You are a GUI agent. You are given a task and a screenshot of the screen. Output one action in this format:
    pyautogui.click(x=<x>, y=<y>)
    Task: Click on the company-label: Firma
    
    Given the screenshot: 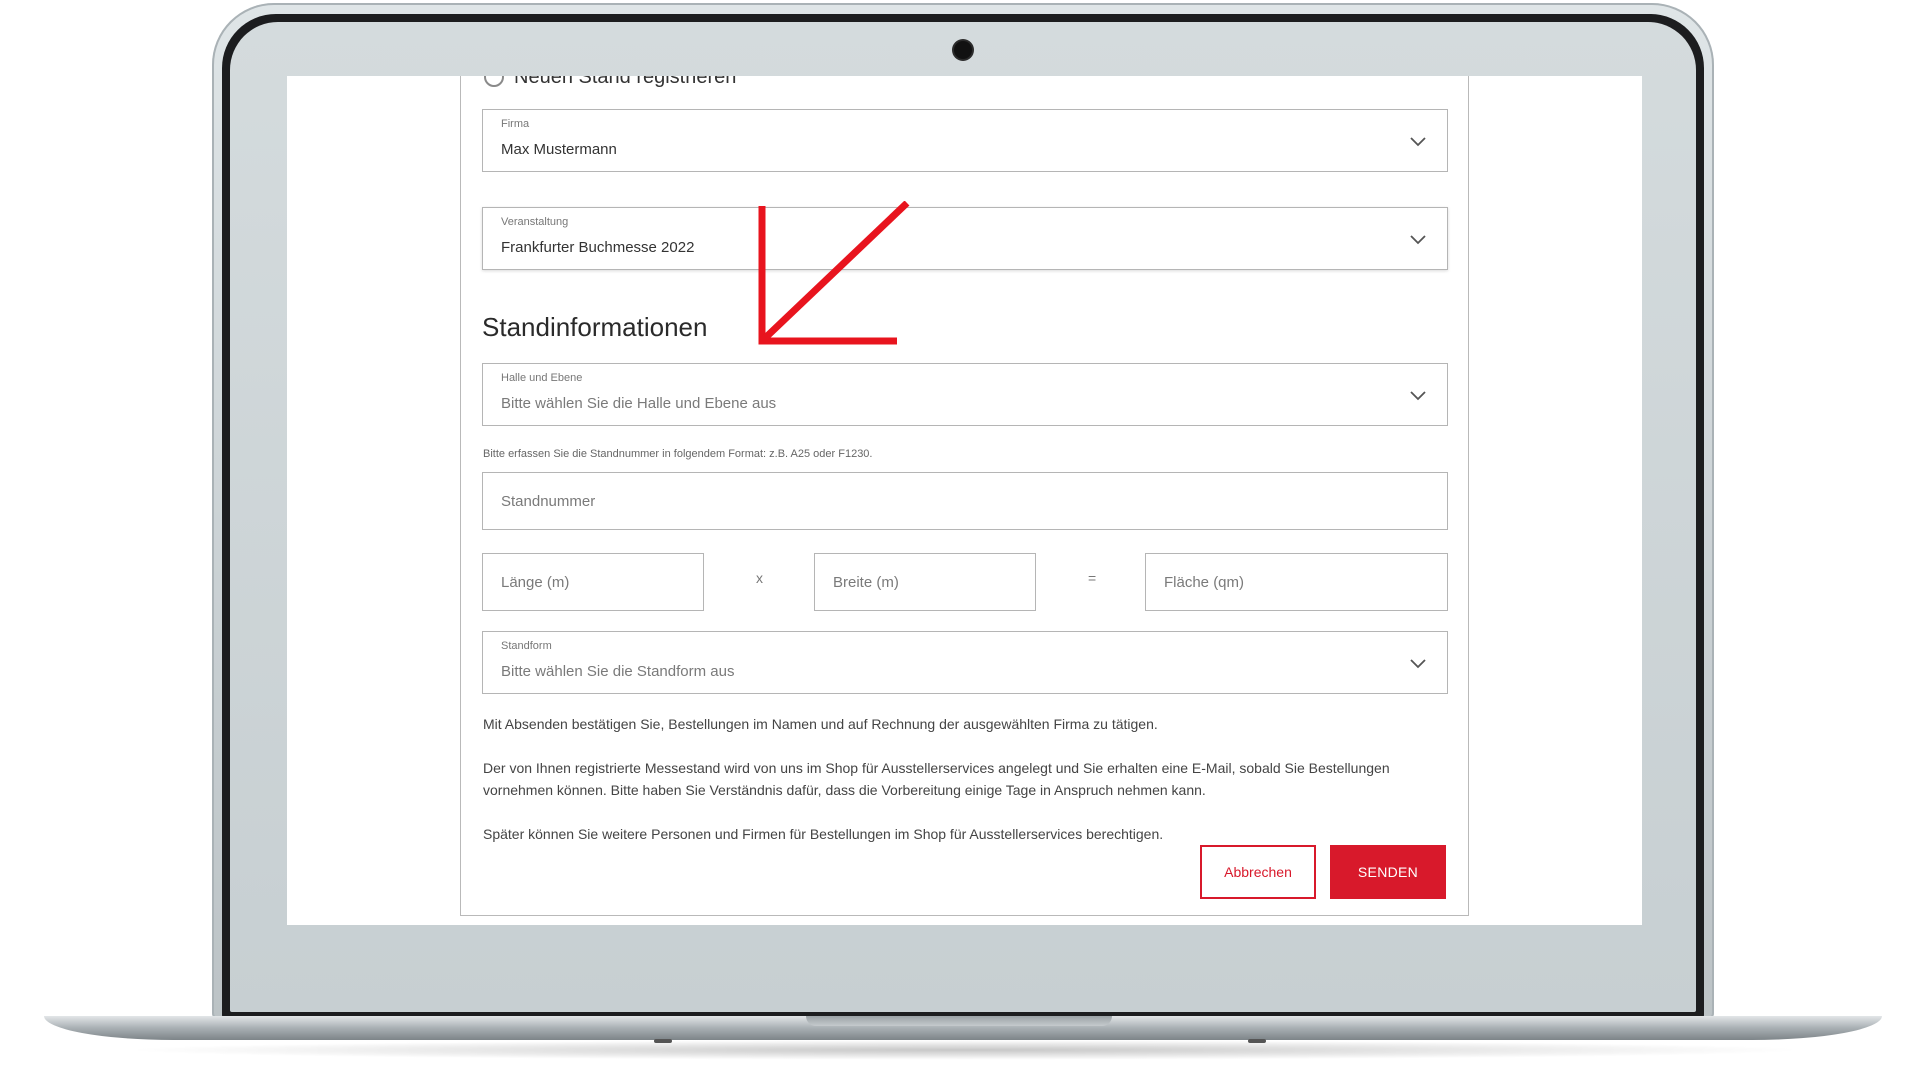 What is the action you would take?
    pyautogui.click(x=515, y=124)
    